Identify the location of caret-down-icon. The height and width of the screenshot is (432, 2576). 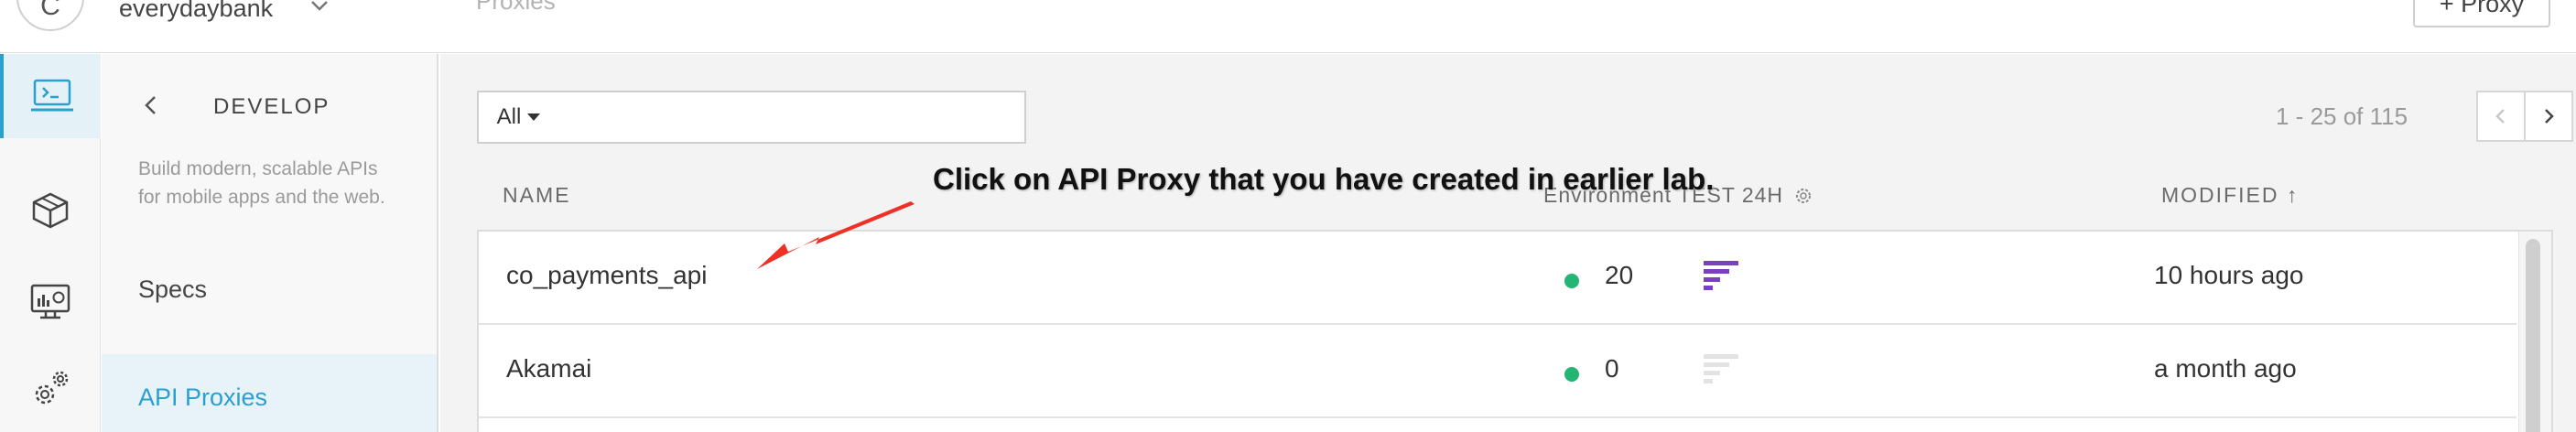
(534, 117).